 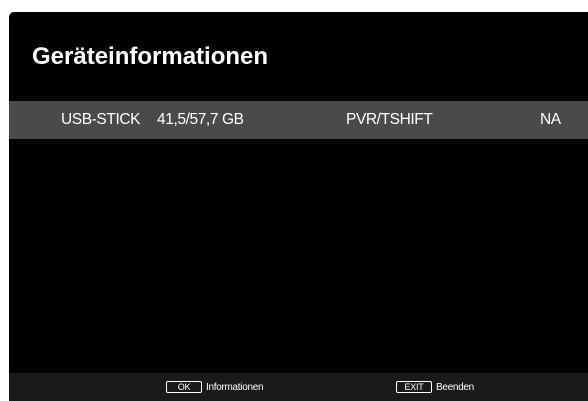 I want to click on page-title: Geräteinformationen, so click(x=150, y=56).